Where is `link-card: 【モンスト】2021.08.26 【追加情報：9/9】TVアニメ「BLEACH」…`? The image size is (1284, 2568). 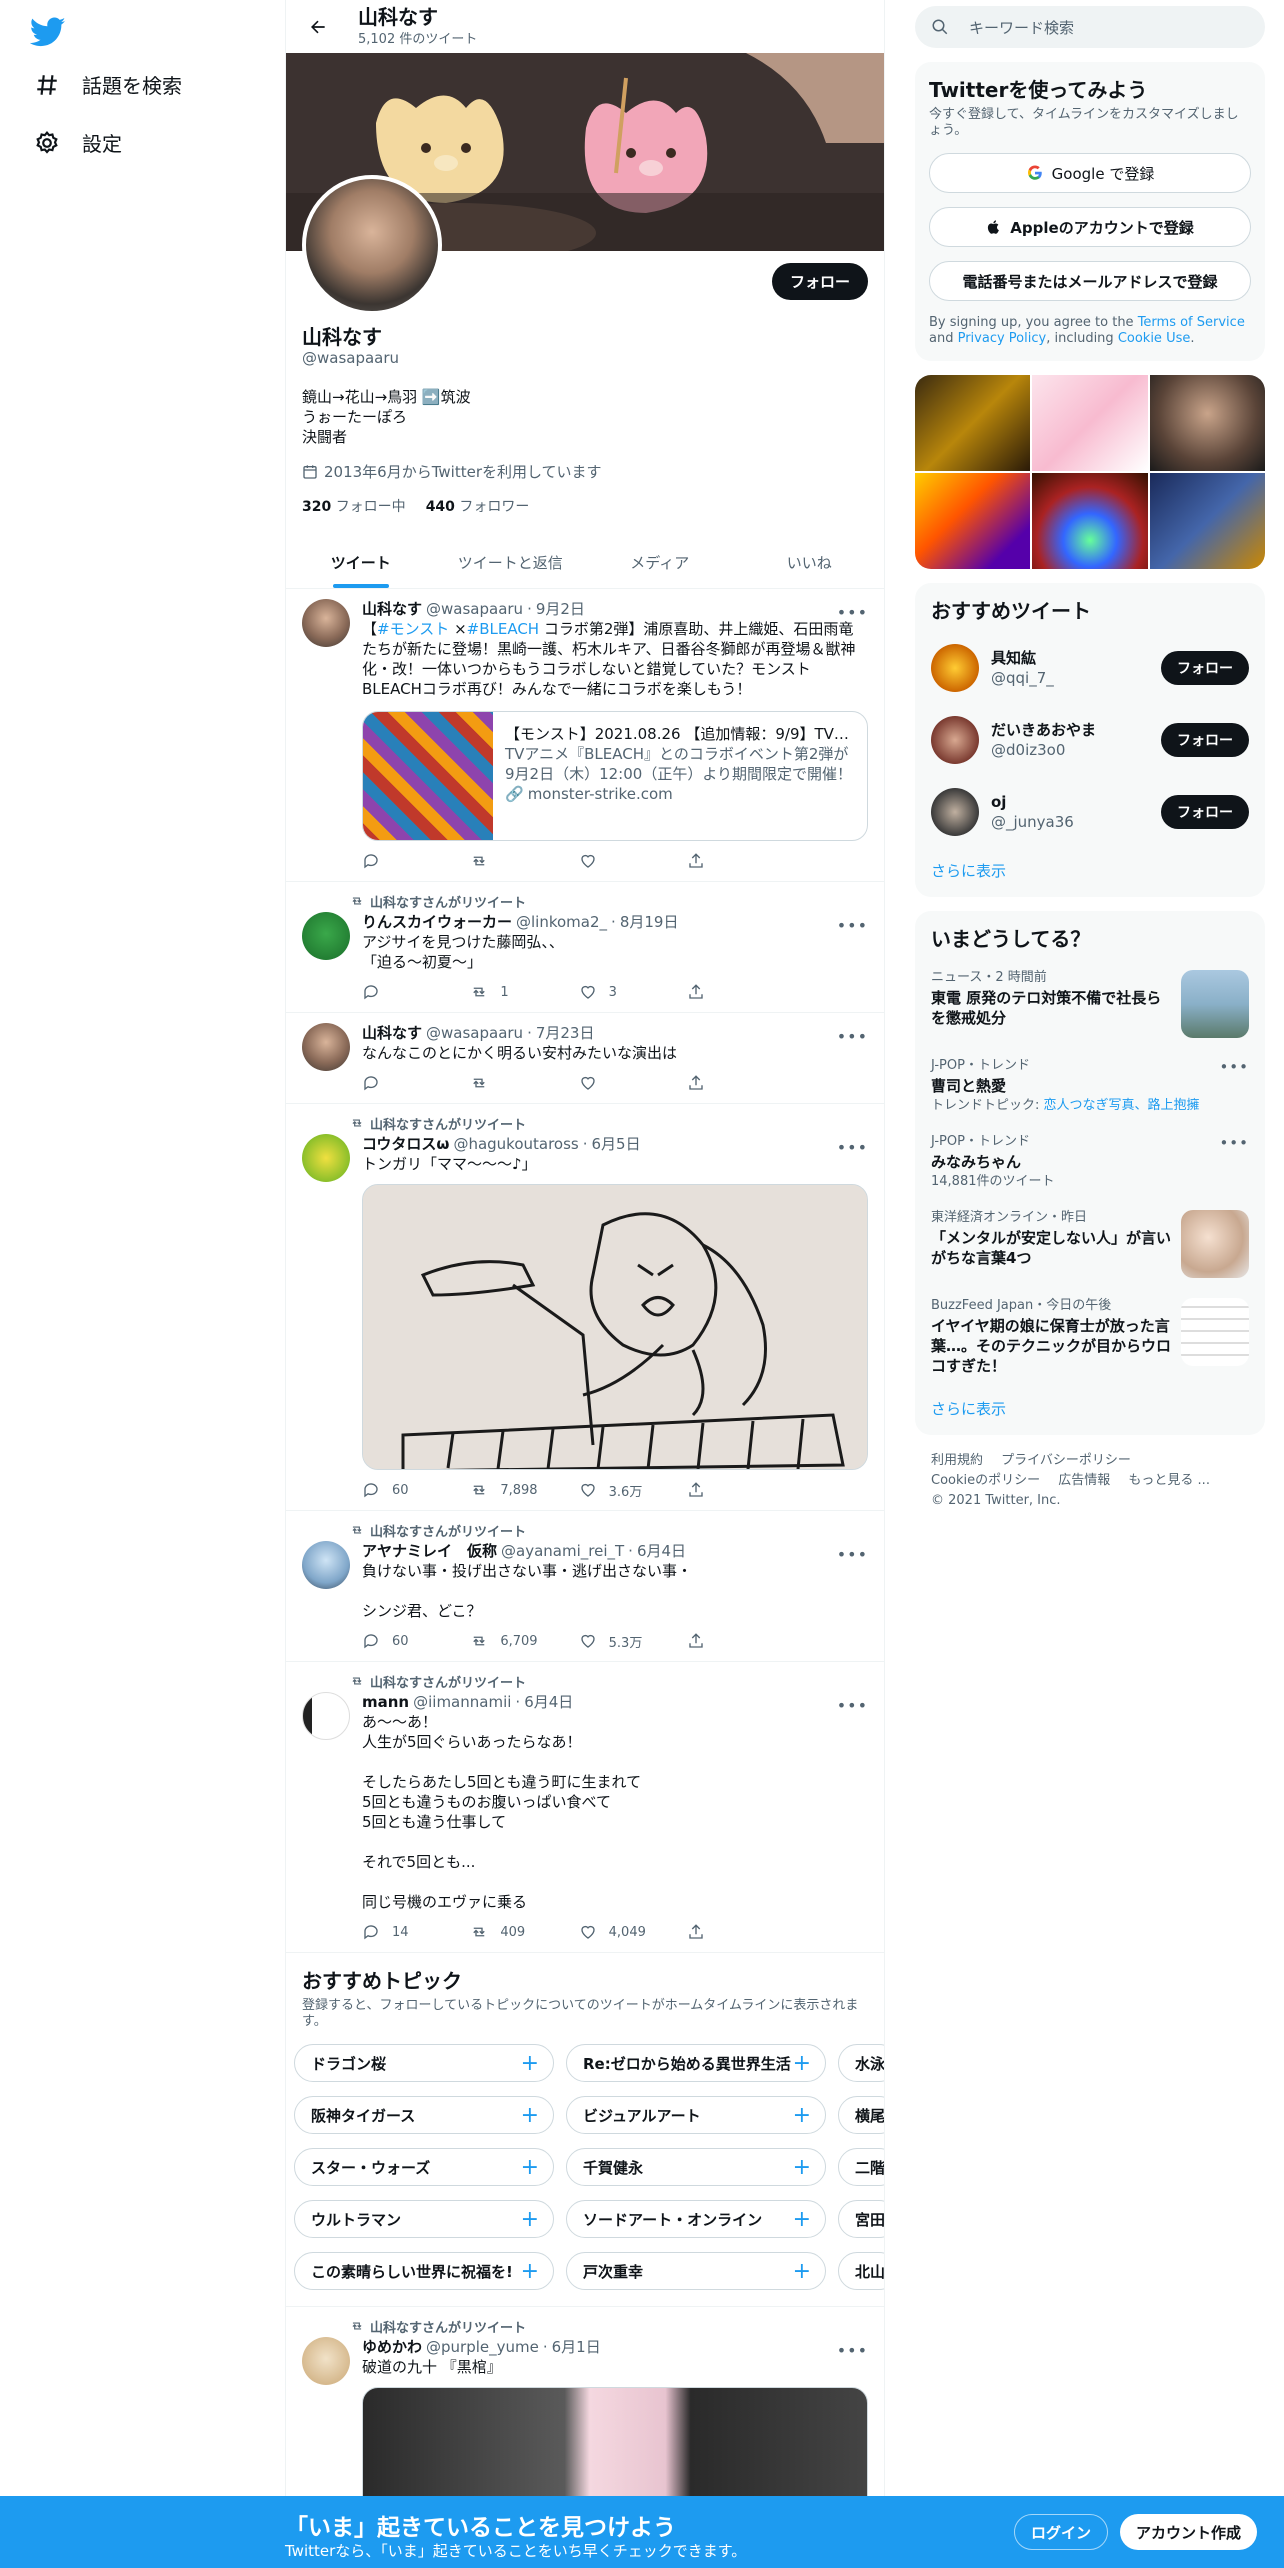
link-card: 【モンスト】2021.08.26 【追加情報：9/9】TVアニメ「BLEACH」… is located at coordinates (615, 776).